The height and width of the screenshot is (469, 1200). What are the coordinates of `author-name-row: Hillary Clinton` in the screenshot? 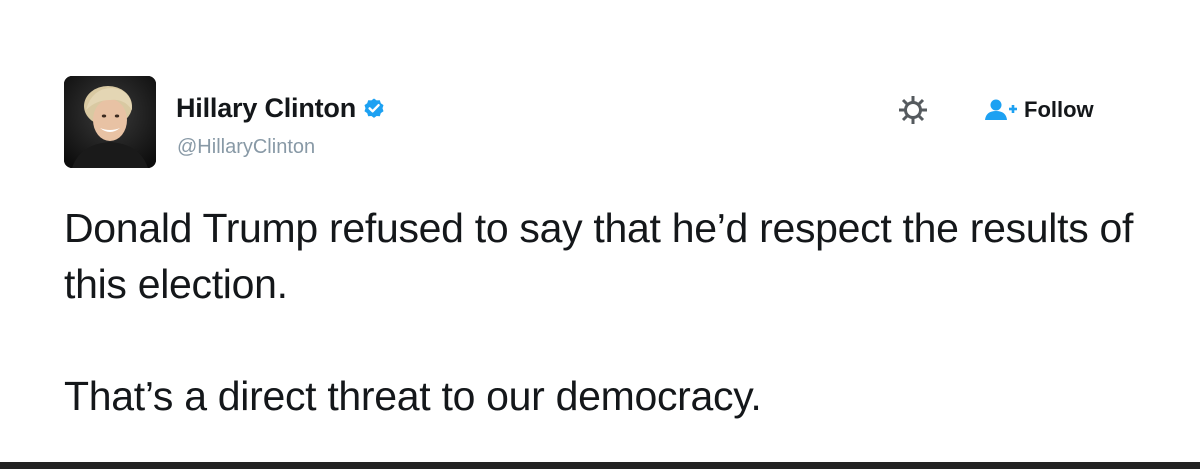 It's located at (281, 108).